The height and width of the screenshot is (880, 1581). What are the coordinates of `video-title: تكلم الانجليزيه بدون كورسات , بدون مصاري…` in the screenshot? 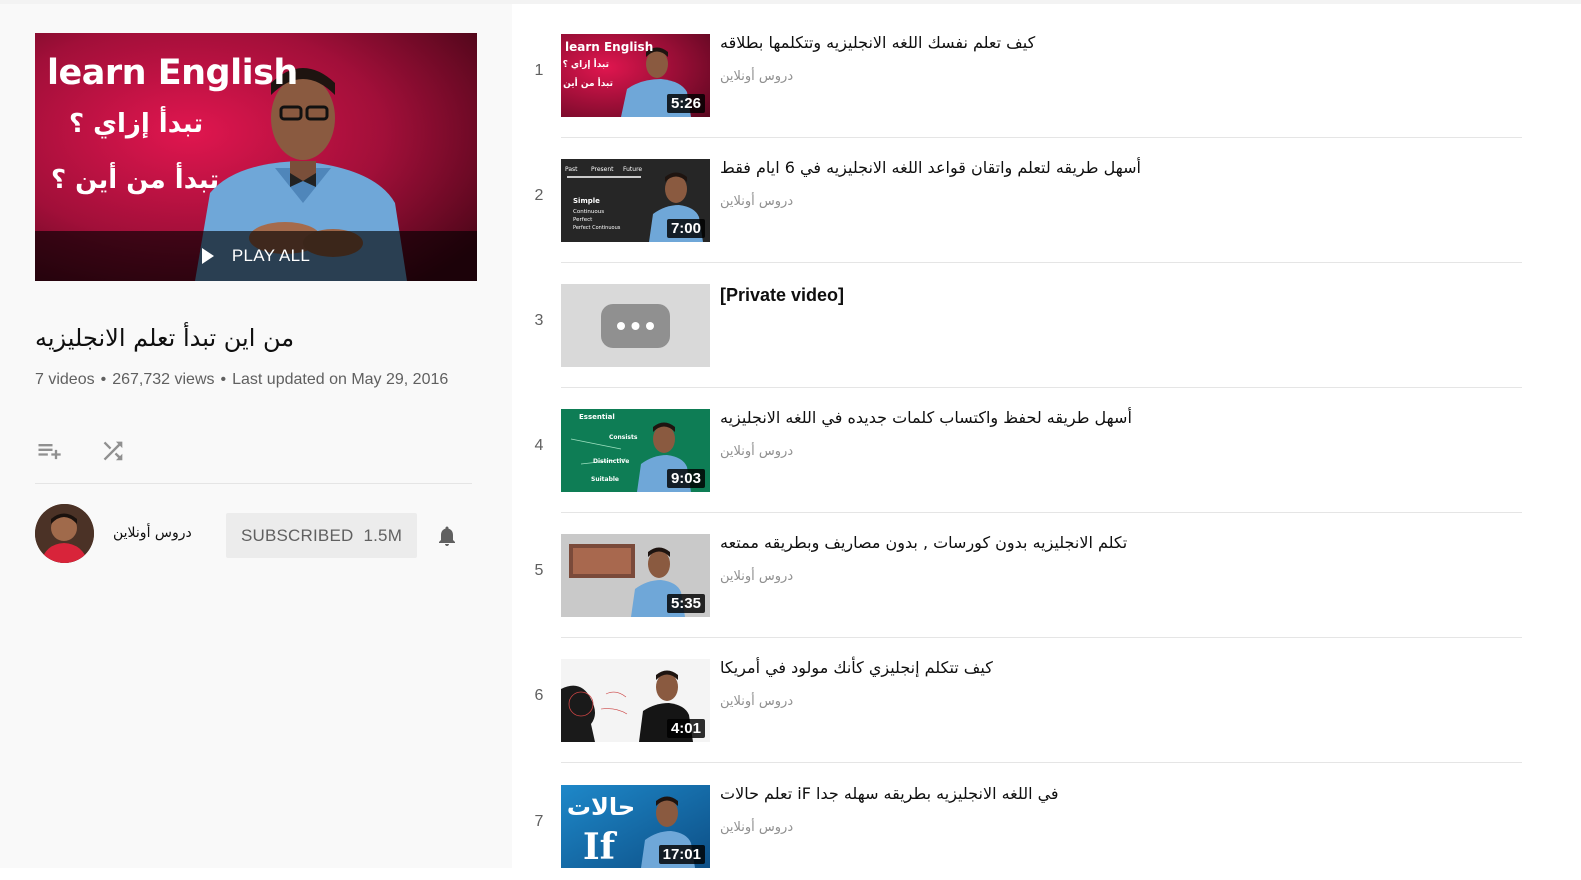 It's located at (923, 542).